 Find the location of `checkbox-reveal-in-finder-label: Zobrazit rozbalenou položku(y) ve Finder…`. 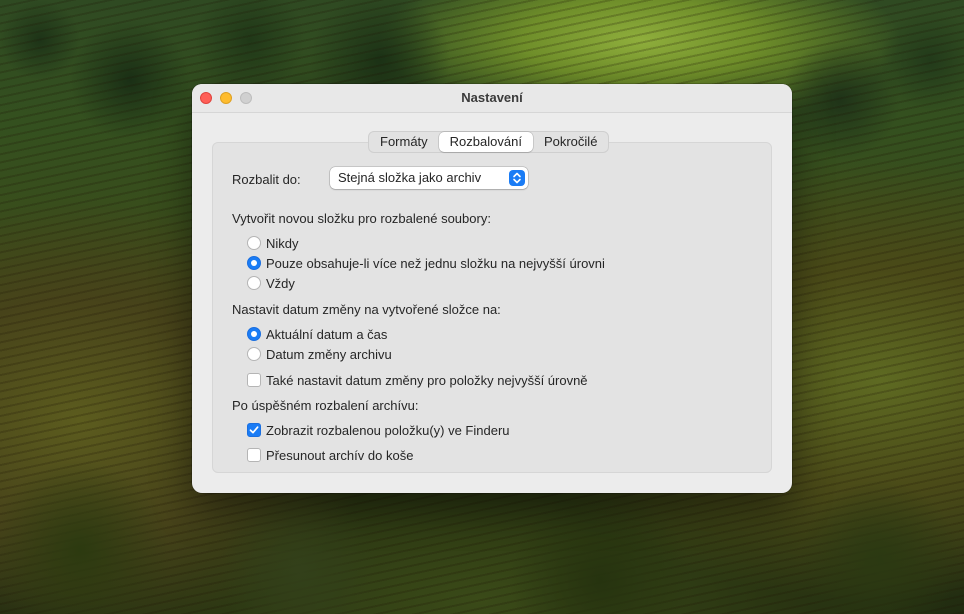

checkbox-reveal-in-finder-label: Zobrazit rozbalenou položku(y) ve Finder… is located at coordinates (388, 430).